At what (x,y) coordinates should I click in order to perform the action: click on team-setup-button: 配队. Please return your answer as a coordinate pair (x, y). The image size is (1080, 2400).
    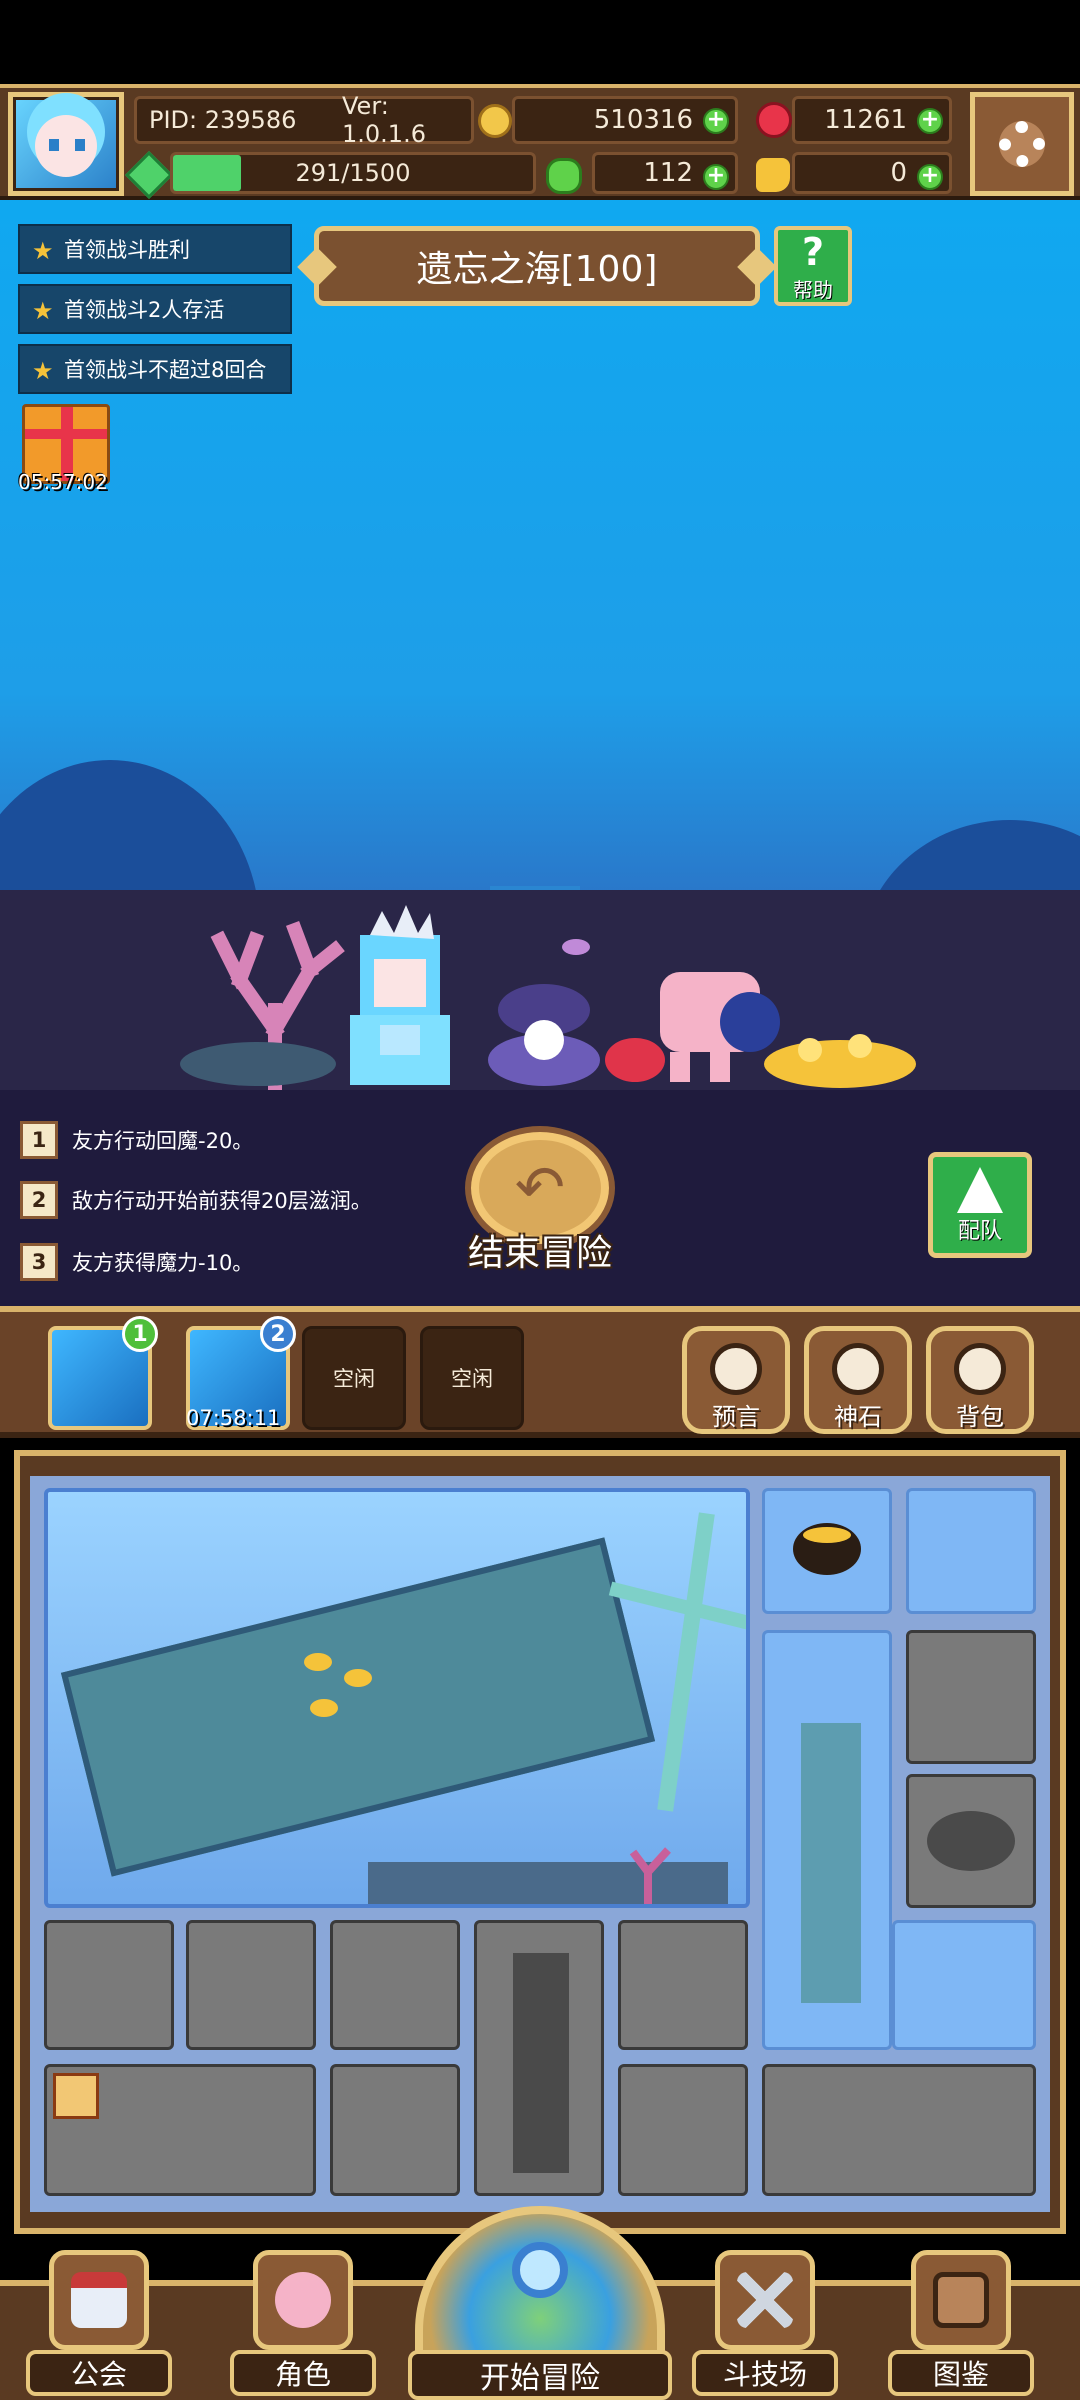
    Looking at the image, I should click on (980, 1205).